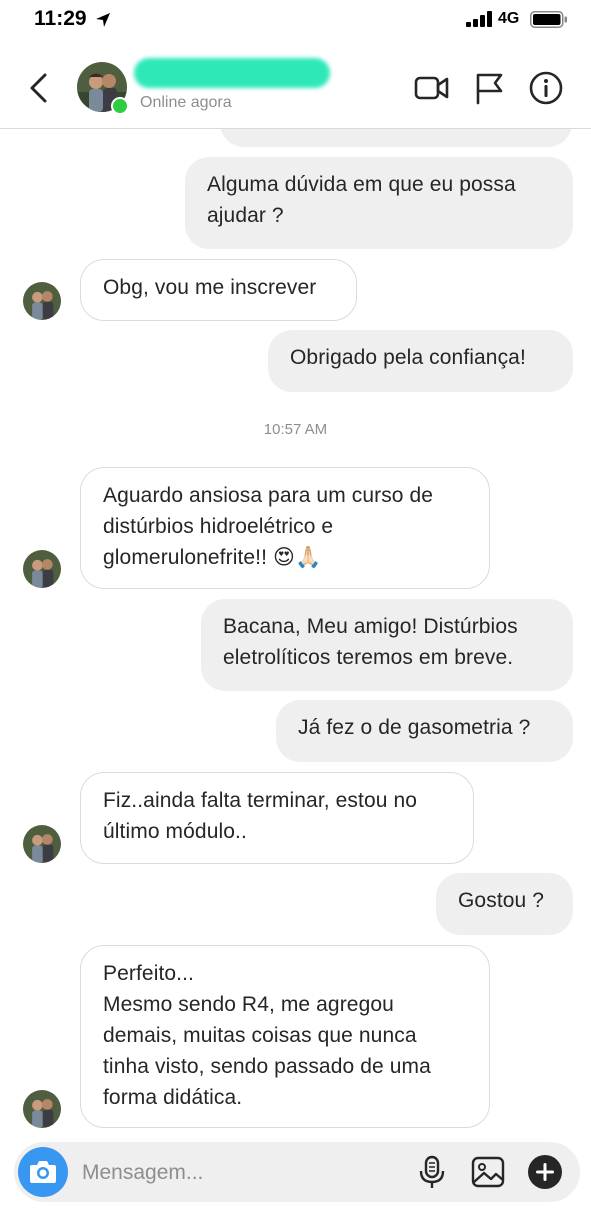 The width and height of the screenshot is (591, 1228). I want to click on message-bubble-partial, so click(396, 138).